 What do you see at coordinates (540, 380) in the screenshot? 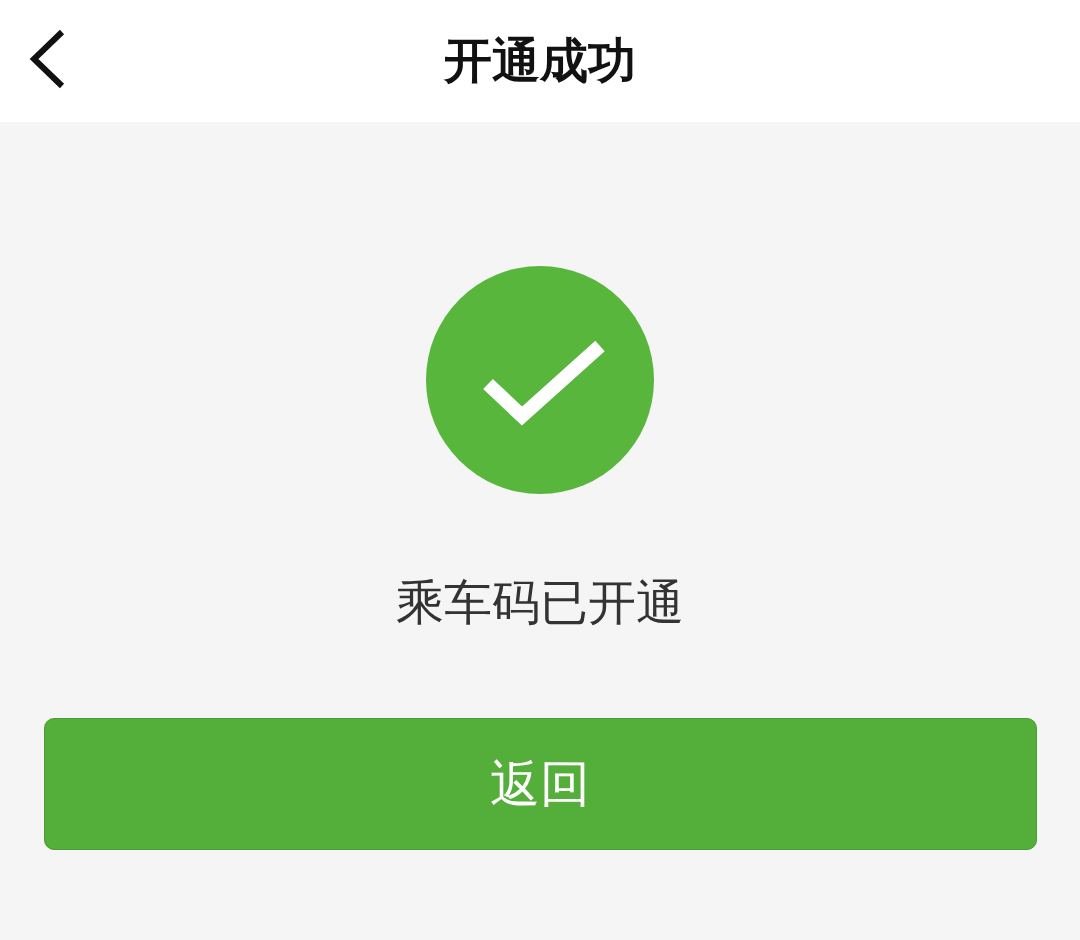
I see `success-check-icon` at bounding box center [540, 380].